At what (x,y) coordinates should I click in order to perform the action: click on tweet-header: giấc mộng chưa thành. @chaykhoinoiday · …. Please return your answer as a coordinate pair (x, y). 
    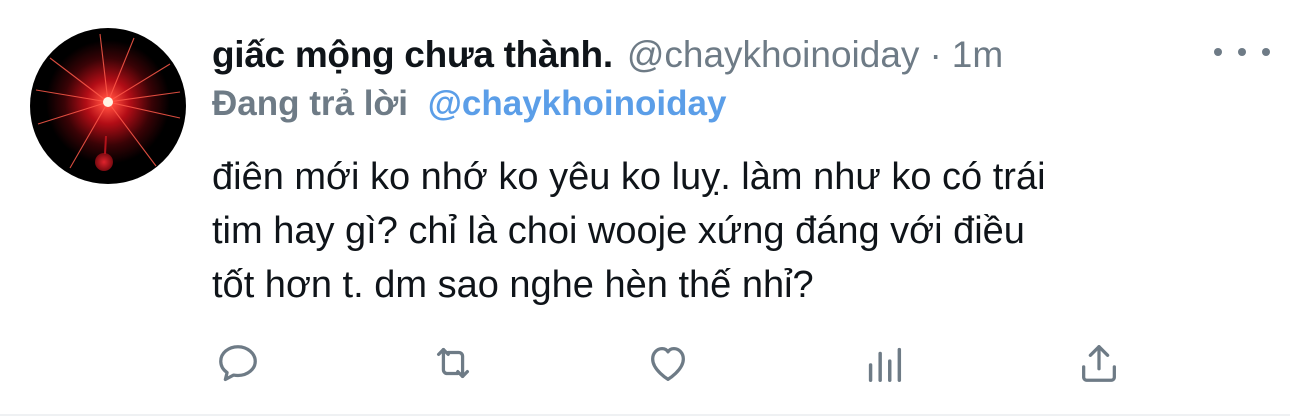
    Looking at the image, I should click on (741, 55).